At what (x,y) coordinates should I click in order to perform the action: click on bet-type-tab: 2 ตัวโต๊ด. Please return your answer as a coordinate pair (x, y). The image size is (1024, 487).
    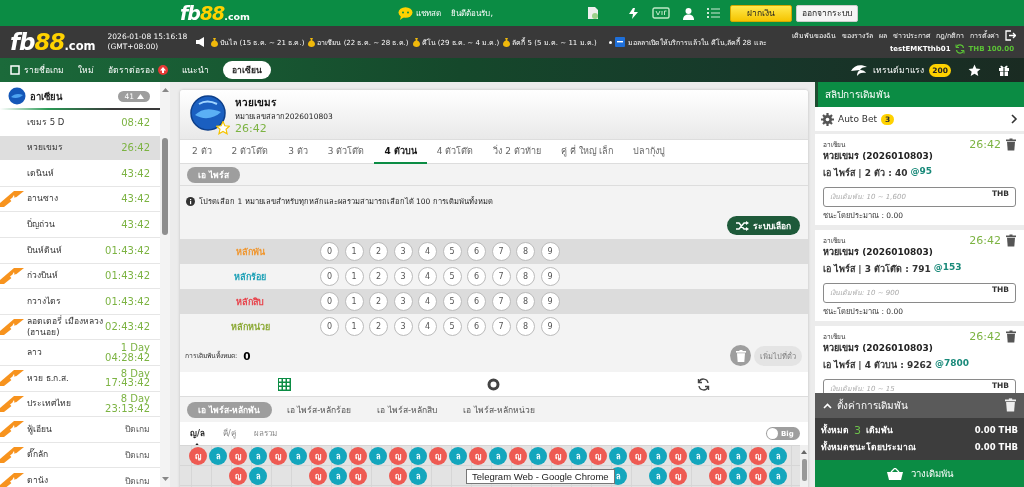
    Looking at the image, I should click on (250, 152).